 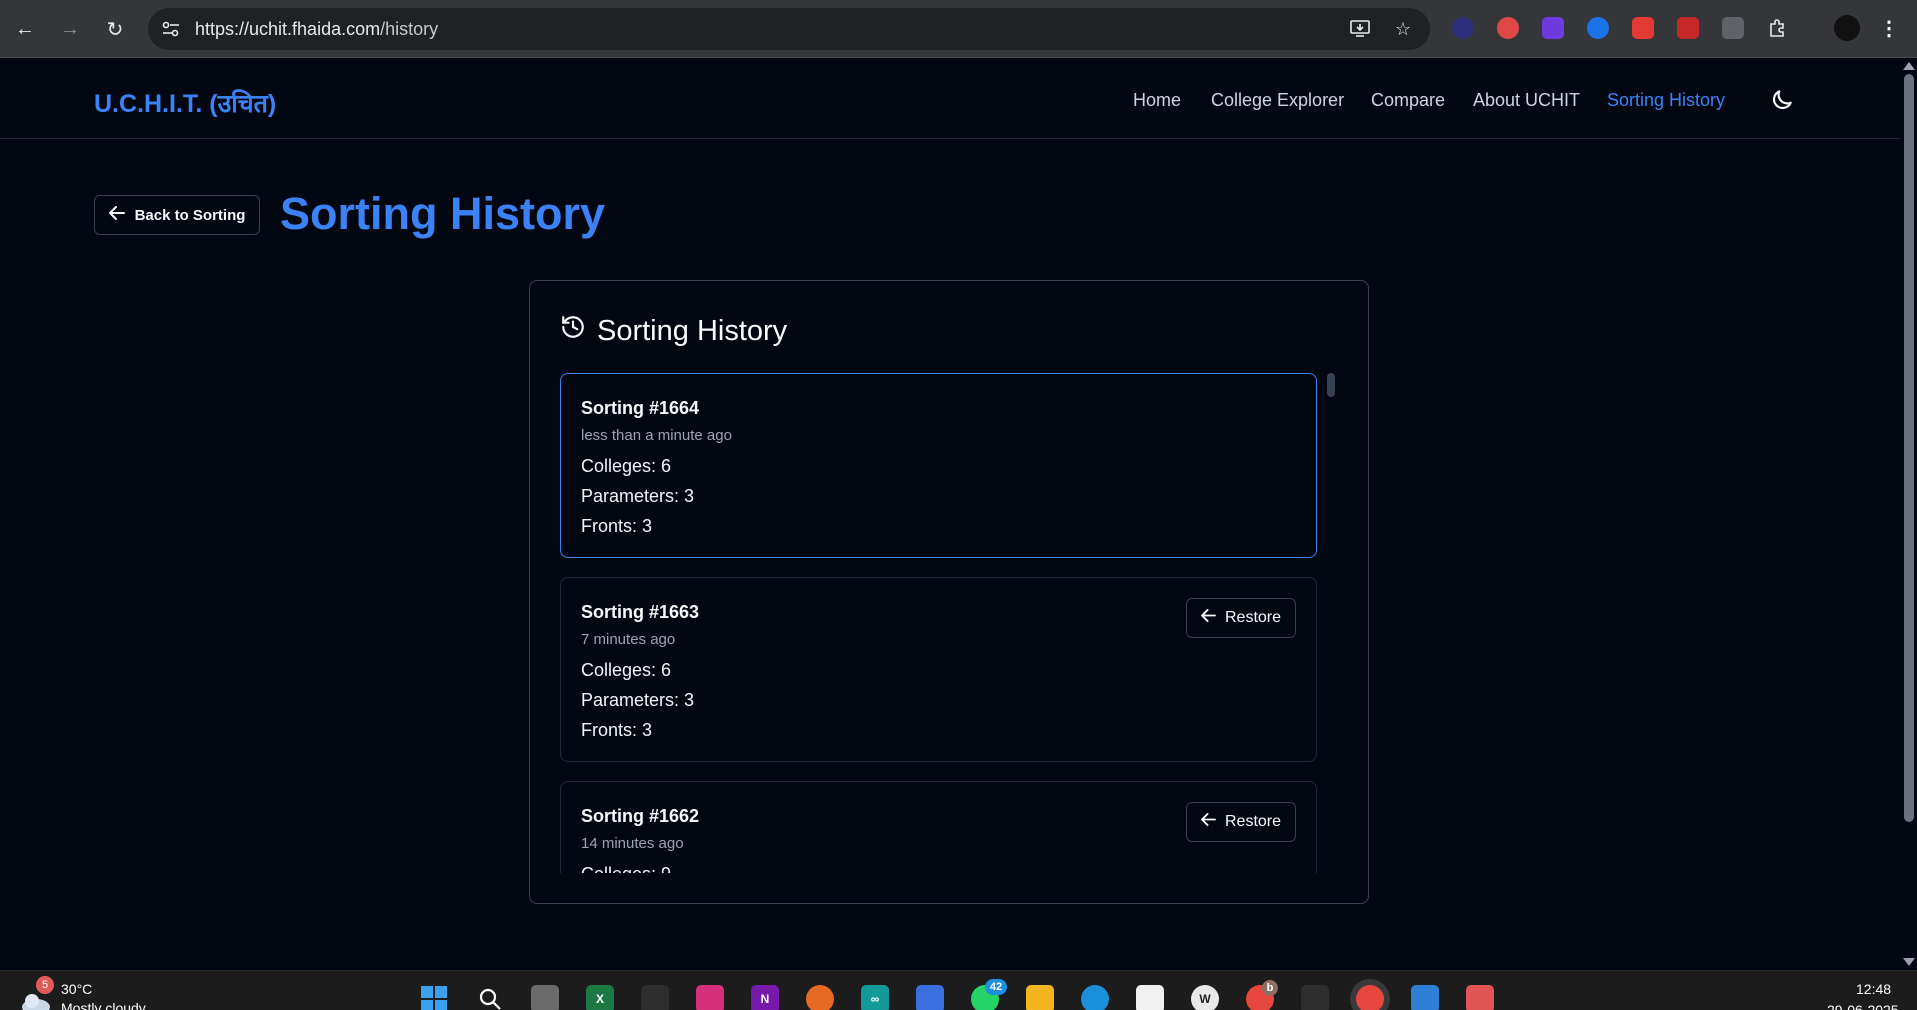 What do you see at coordinates (656, 435) in the screenshot?
I see `history-item-time: less than a minute ago` at bounding box center [656, 435].